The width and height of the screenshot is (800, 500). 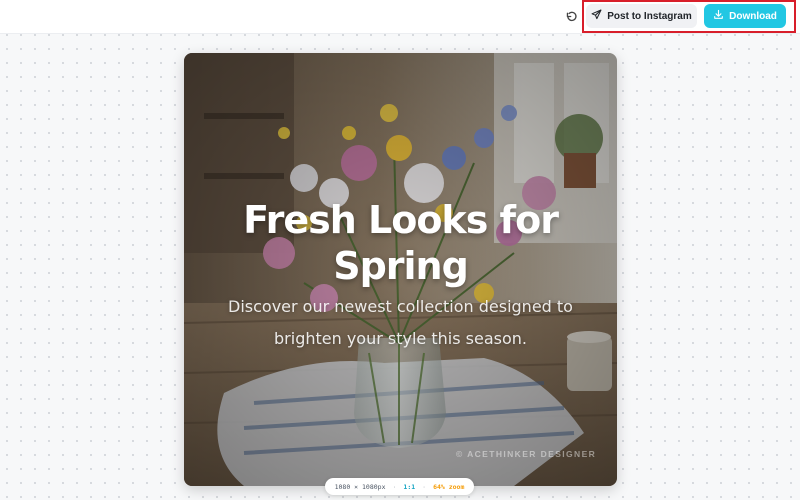 I want to click on watermark: © ACETHINKER DESIGNER, so click(x=526, y=454).